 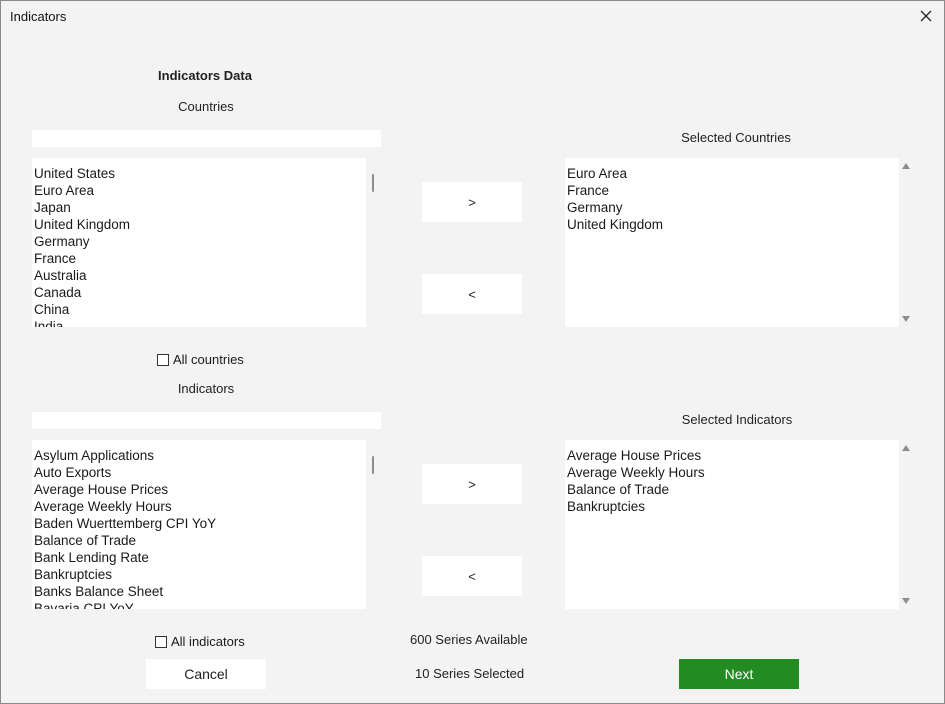 What do you see at coordinates (206, 388) in the screenshot?
I see `indicators-heading: Indicators` at bounding box center [206, 388].